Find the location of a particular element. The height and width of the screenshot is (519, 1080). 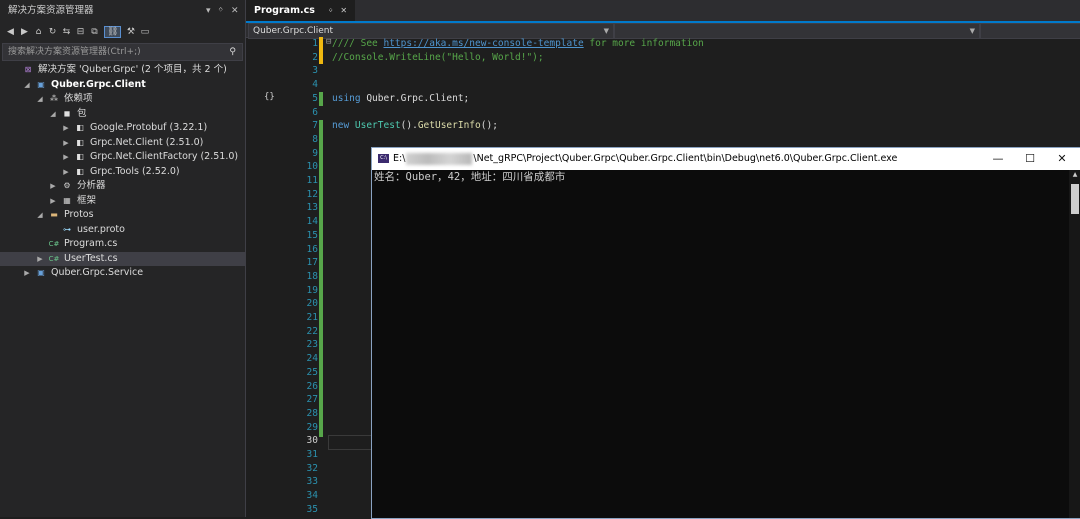

show-all-icon: ⧉ is located at coordinates (94, 32).